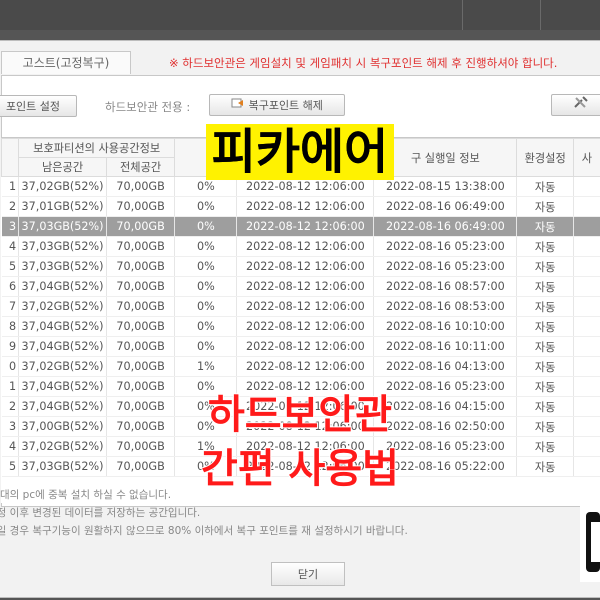 The width and height of the screenshot is (600, 600). What do you see at coordinates (10, 326) in the screenshot?
I see `row-index: 8` at bounding box center [10, 326].